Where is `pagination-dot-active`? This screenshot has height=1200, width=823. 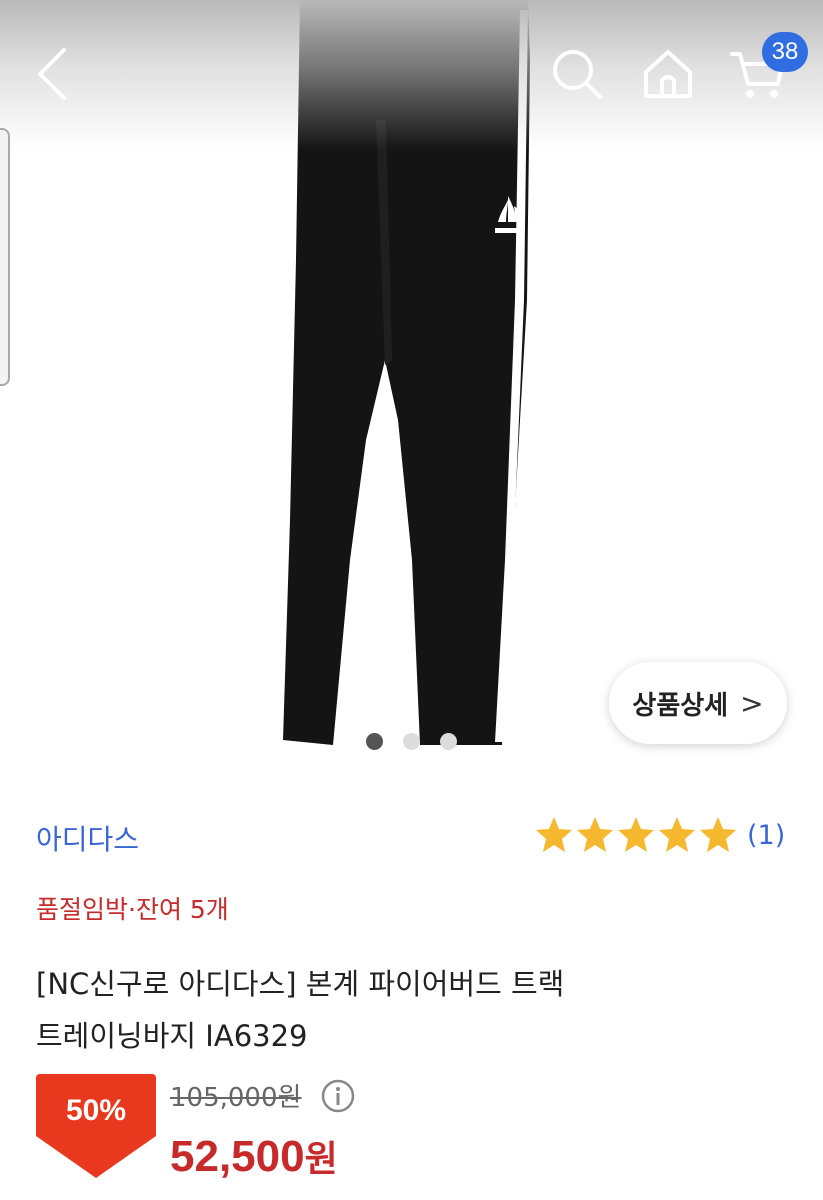
pagination-dot-active is located at coordinates (374, 741).